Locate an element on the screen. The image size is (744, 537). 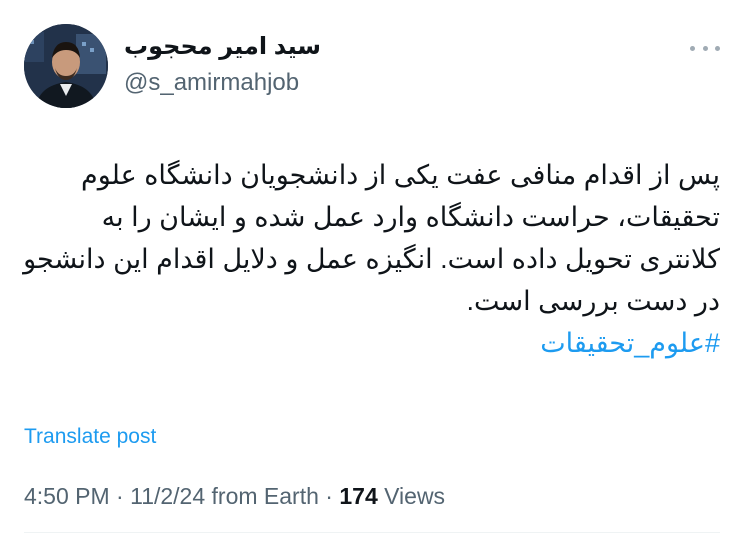
post-source: from Earth is located at coordinates (265, 496).